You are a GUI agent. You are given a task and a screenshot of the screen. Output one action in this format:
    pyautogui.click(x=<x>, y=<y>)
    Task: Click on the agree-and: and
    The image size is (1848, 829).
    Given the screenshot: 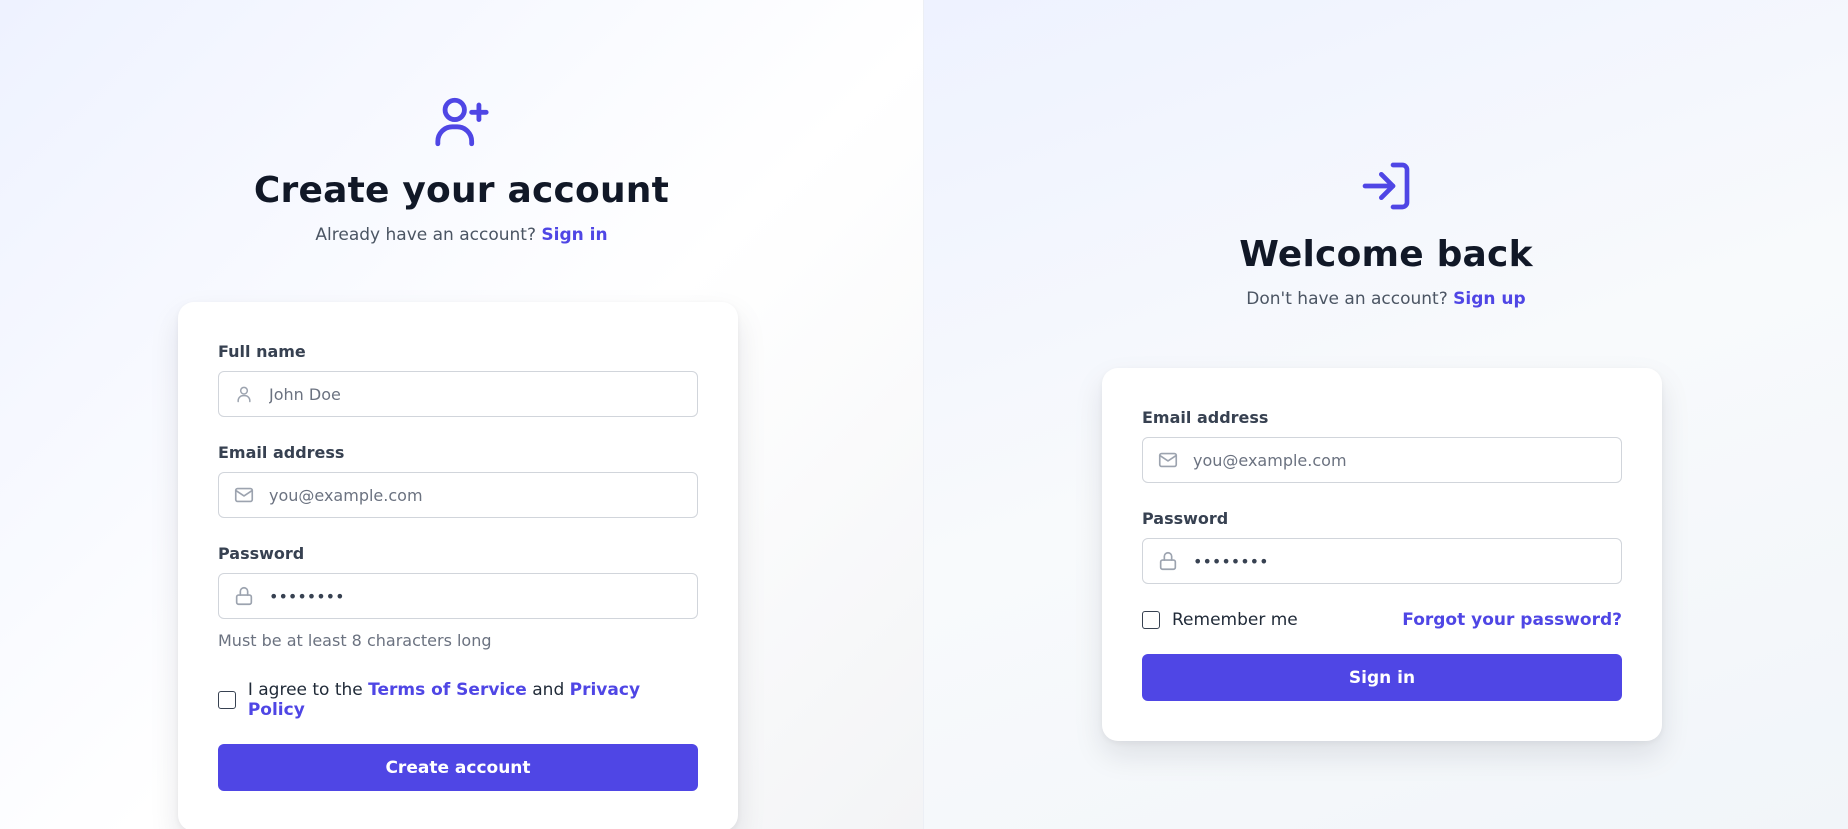 What is the action you would take?
    pyautogui.click(x=548, y=690)
    